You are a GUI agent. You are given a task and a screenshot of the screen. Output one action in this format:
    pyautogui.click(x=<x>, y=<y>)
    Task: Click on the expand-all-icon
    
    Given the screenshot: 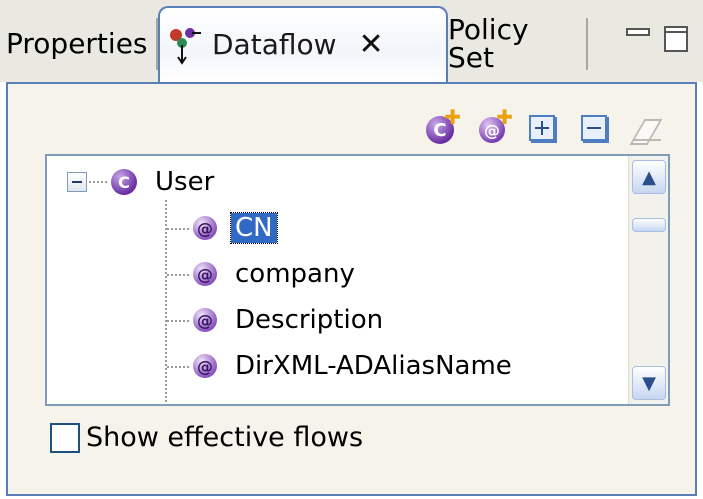 What is the action you would take?
    pyautogui.click(x=542, y=128)
    